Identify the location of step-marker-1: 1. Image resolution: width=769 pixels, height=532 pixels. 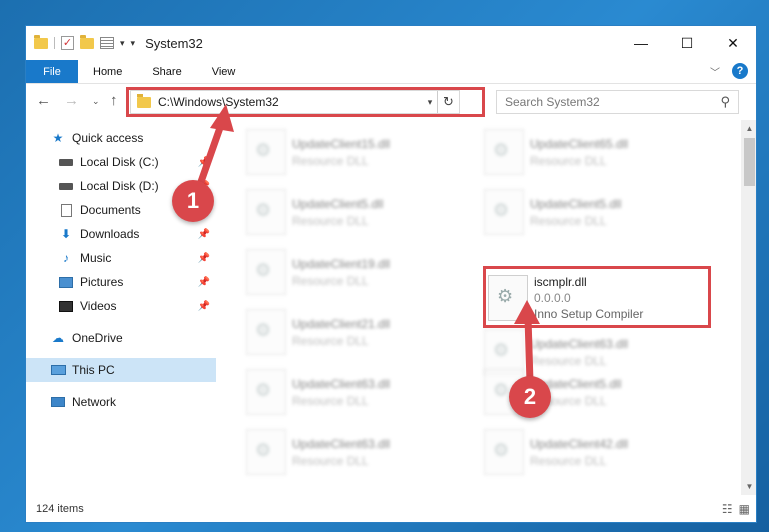
(193, 201).